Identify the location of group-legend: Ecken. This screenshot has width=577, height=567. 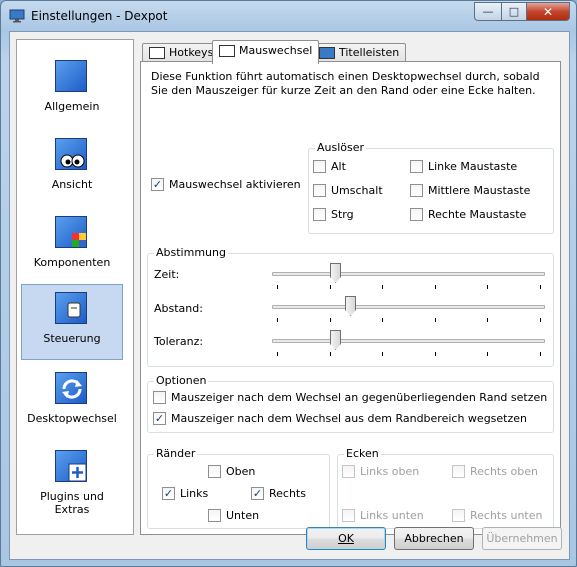
(362, 454).